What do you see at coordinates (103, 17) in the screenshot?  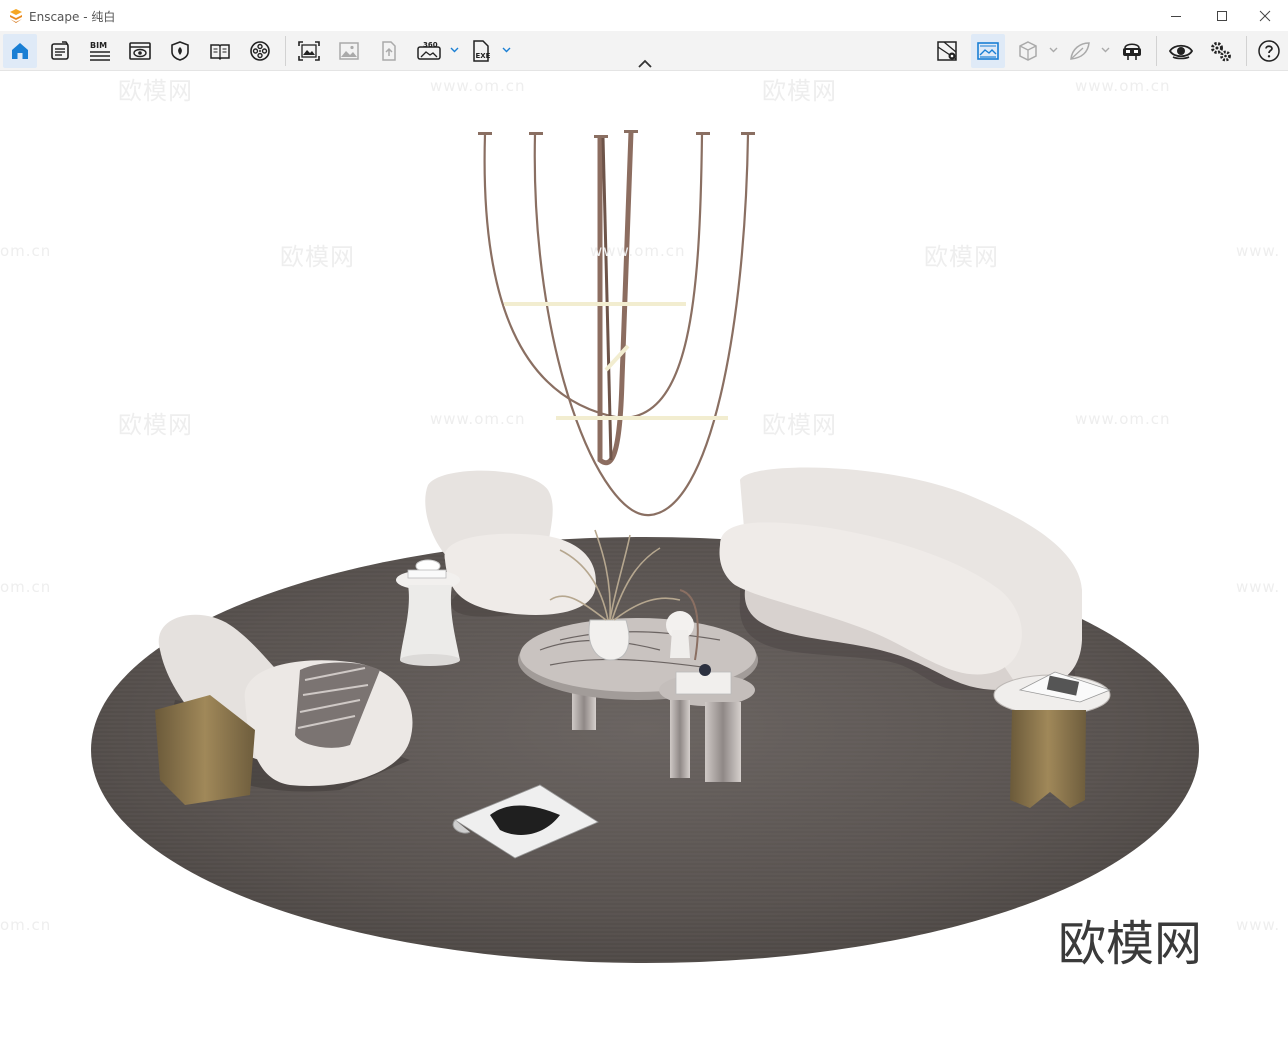 I see `document-name: 纯白` at bounding box center [103, 17].